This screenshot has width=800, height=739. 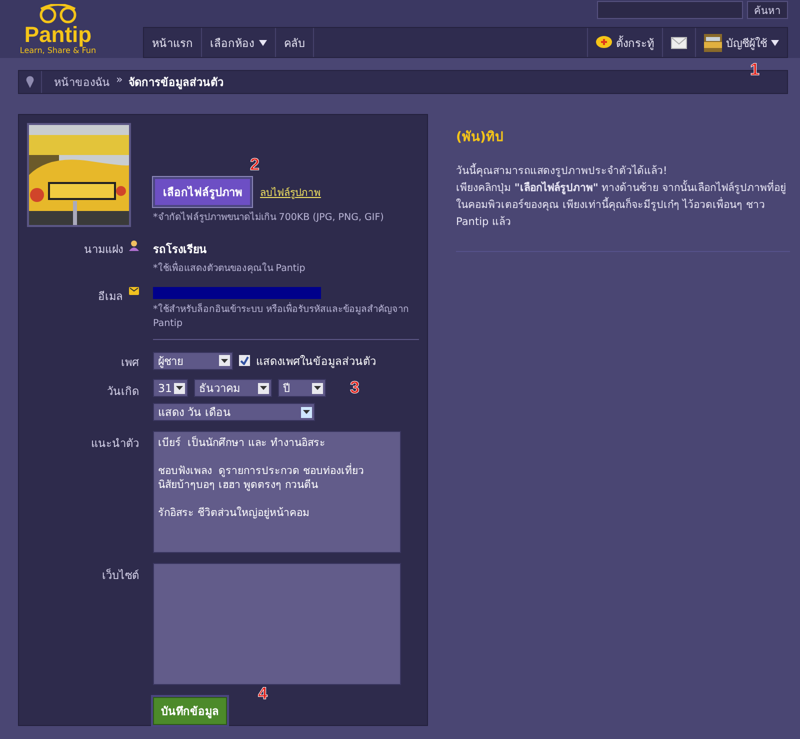 What do you see at coordinates (239, 42) in the screenshot?
I see `nav-item: เลือกห้อง` at bounding box center [239, 42].